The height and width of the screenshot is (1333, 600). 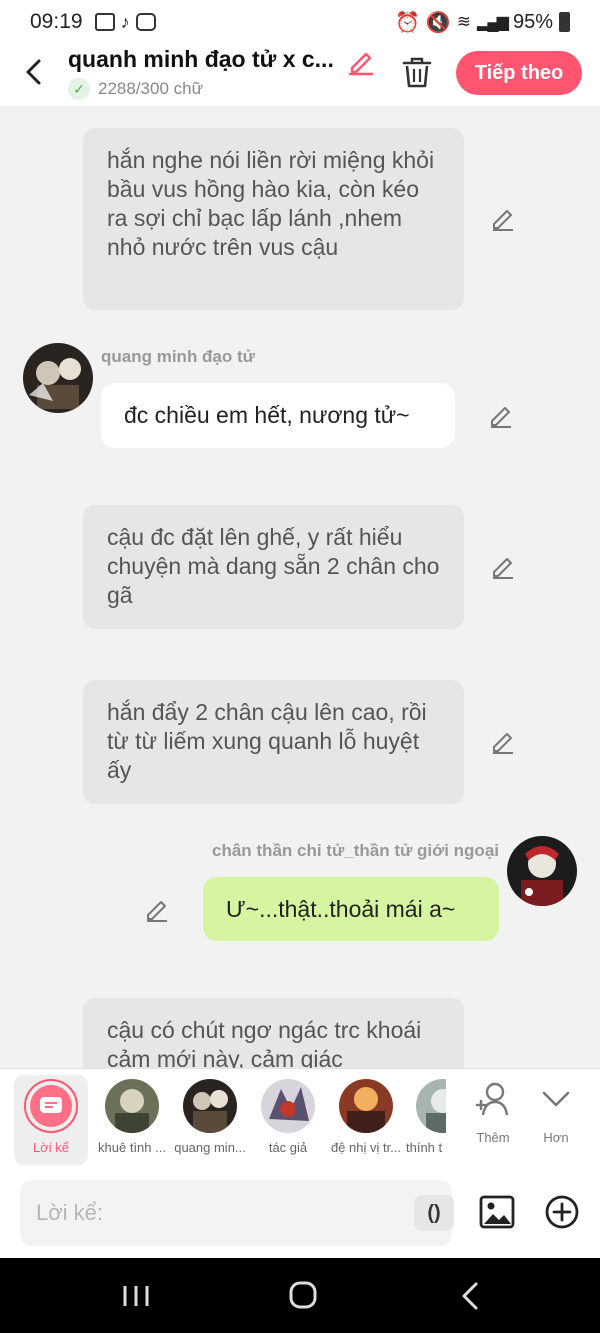 What do you see at coordinates (438, 22) in the screenshot?
I see `mute-icon: 🔇` at bounding box center [438, 22].